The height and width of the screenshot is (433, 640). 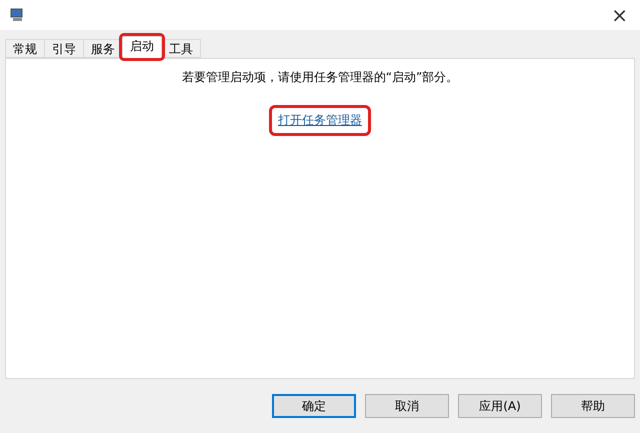 I want to click on tab: 常规, so click(x=25, y=48).